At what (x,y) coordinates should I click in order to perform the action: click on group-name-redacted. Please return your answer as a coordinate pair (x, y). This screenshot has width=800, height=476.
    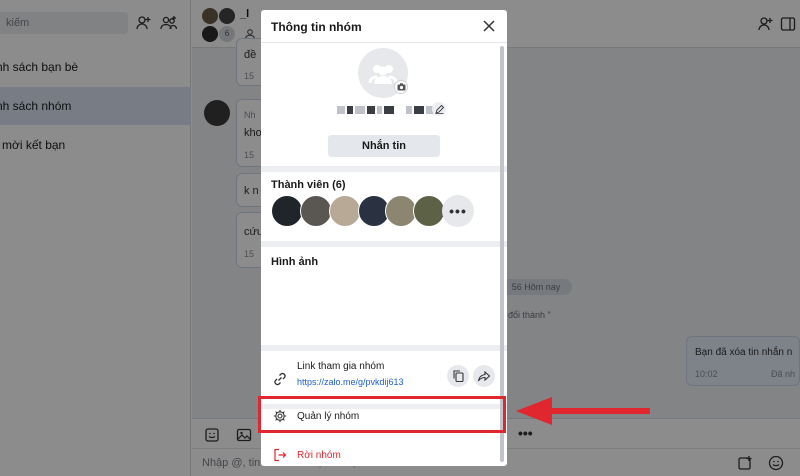
    Looking at the image, I should click on (385, 110).